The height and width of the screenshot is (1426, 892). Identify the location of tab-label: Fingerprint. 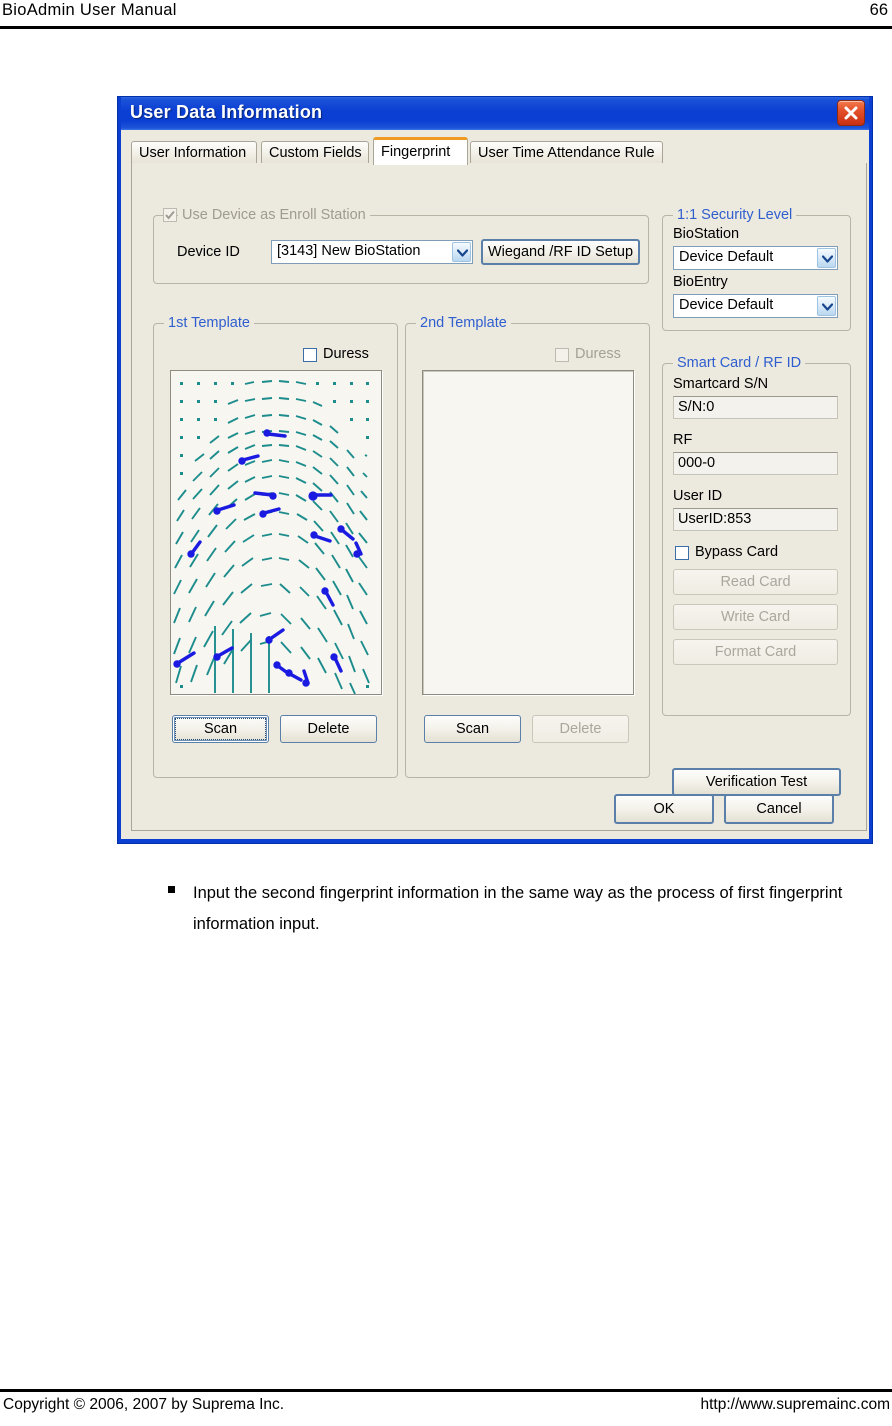
(416, 152).